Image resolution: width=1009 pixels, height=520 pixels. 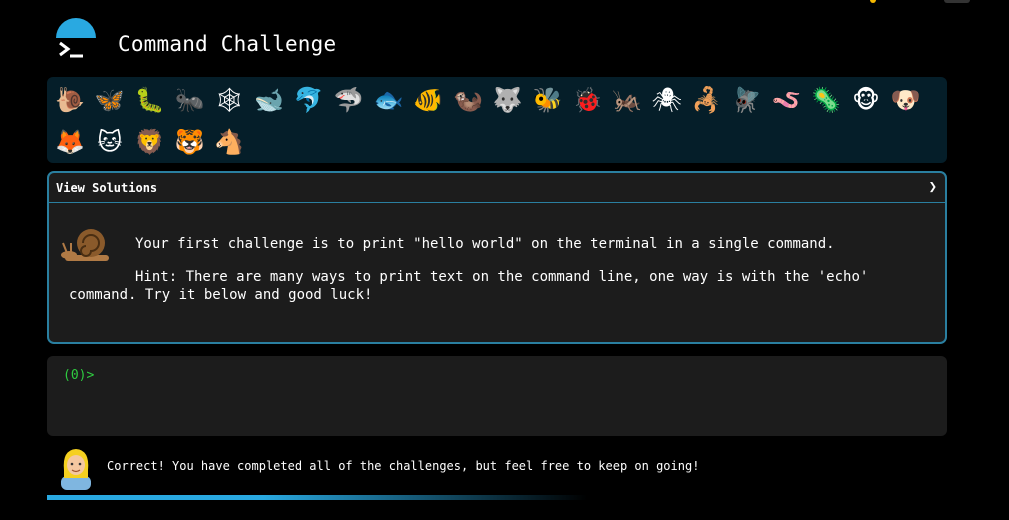 What do you see at coordinates (627, 100) in the screenshot?
I see `cricket-icon: 🦗` at bounding box center [627, 100].